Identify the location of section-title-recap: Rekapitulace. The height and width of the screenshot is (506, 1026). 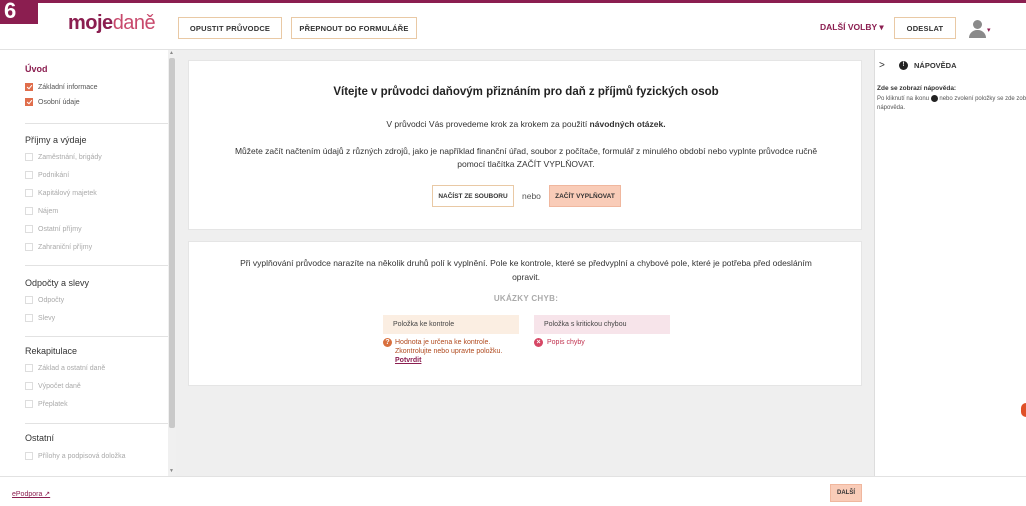
(51, 351).